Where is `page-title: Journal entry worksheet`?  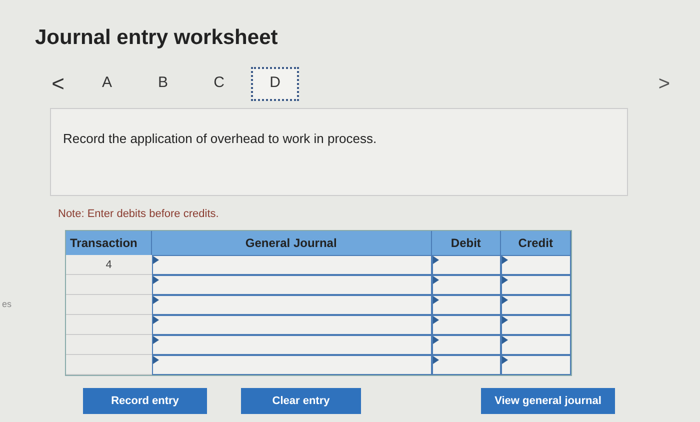 page-title: Journal entry worksheet is located at coordinates (157, 38).